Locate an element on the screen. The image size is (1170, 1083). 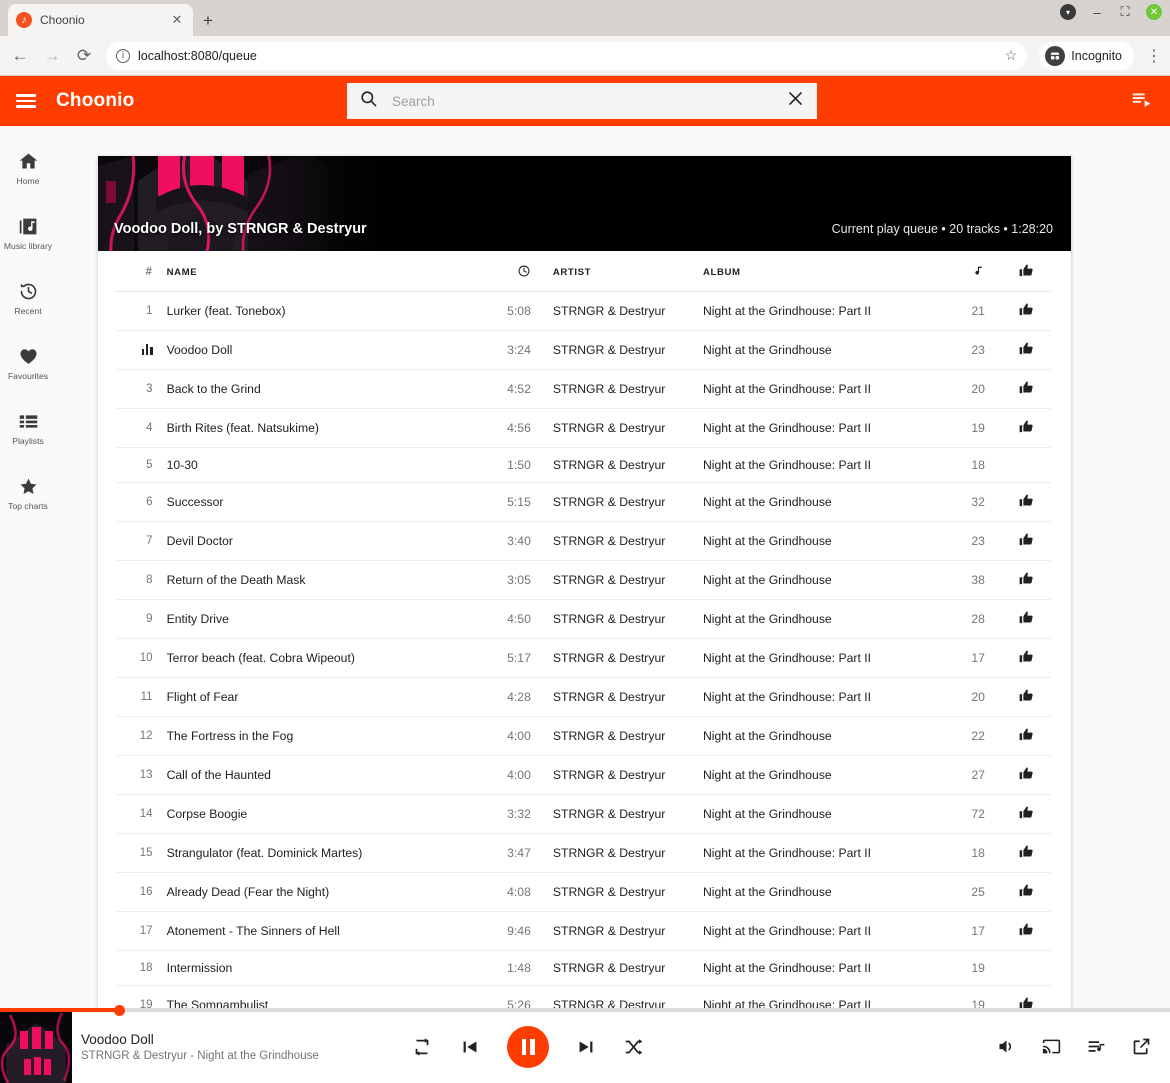
search-bar is located at coordinates (582, 101).